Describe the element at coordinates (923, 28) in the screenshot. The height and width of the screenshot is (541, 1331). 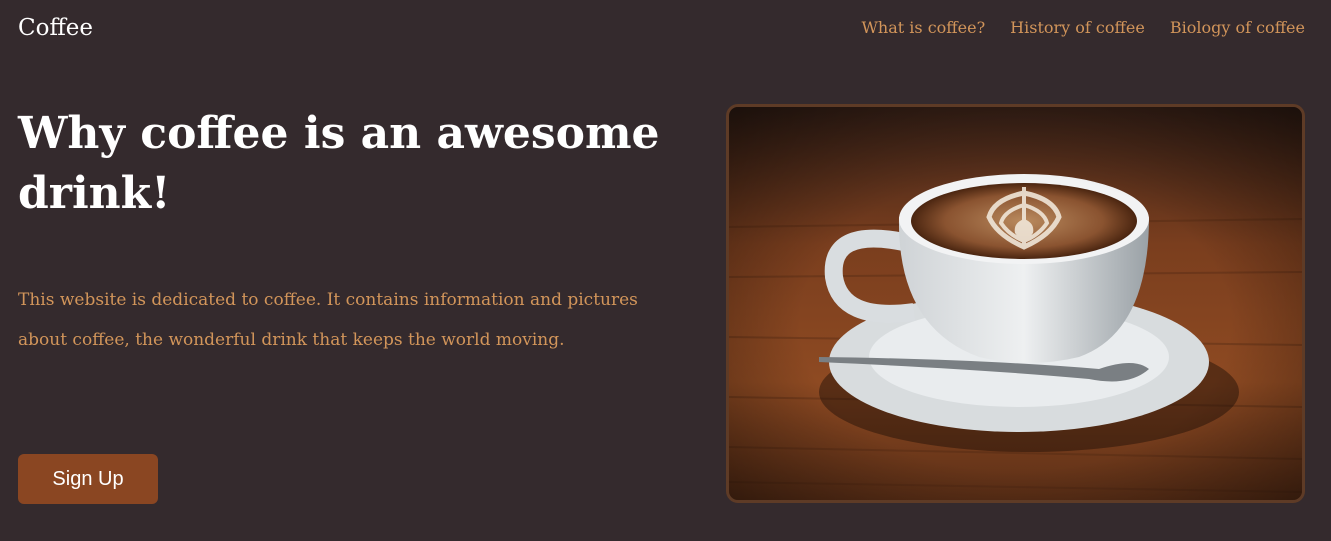
I see `nav-link-what-is-coffee: What is coffee?` at that location.